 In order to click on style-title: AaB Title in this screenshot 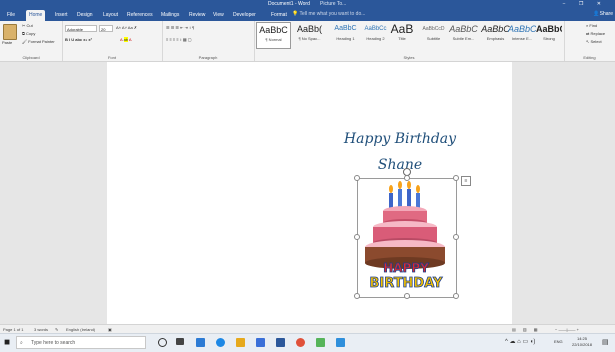, I will do `click(402, 35)`.